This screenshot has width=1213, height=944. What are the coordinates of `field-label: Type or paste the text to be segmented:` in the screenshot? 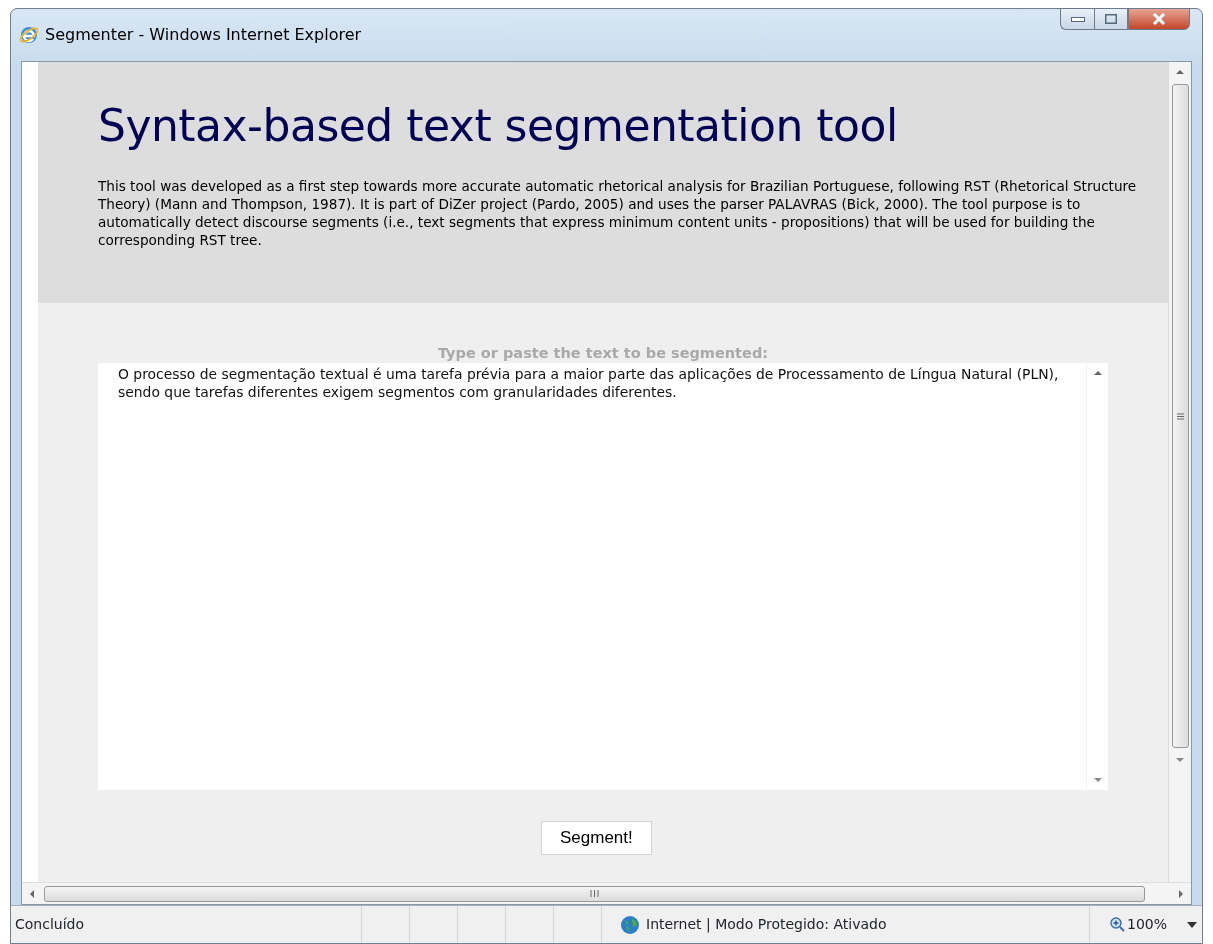 It's located at (603, 353).